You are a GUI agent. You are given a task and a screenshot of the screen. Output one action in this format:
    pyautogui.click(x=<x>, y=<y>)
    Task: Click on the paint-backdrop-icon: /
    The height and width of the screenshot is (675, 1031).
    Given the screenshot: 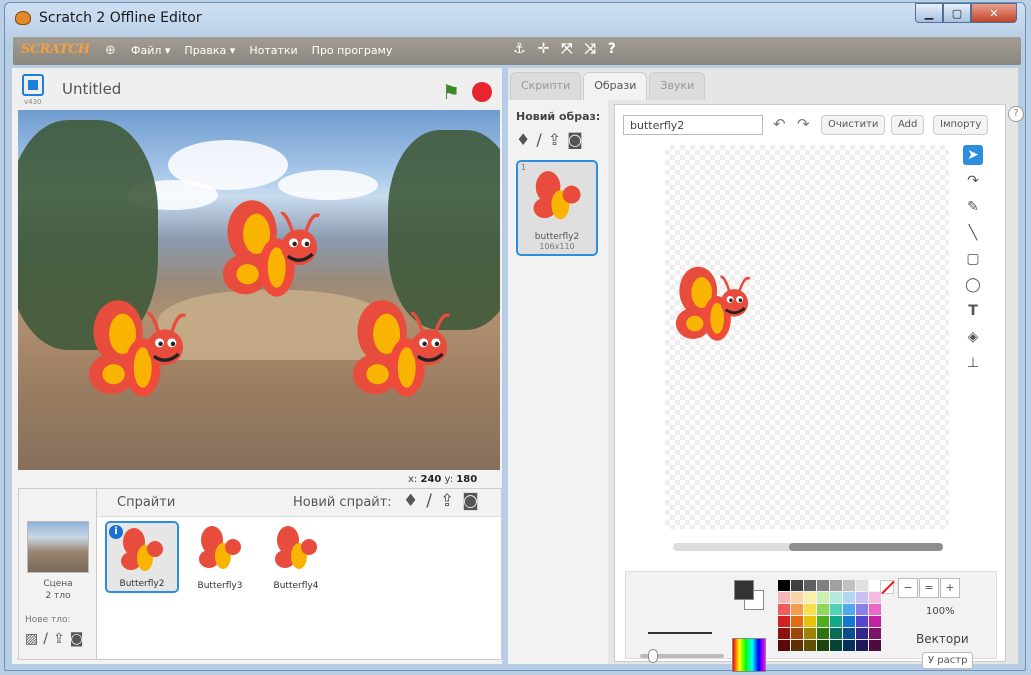 What is the action you would take?
    pyautogui.click(x=45, y=639)
    